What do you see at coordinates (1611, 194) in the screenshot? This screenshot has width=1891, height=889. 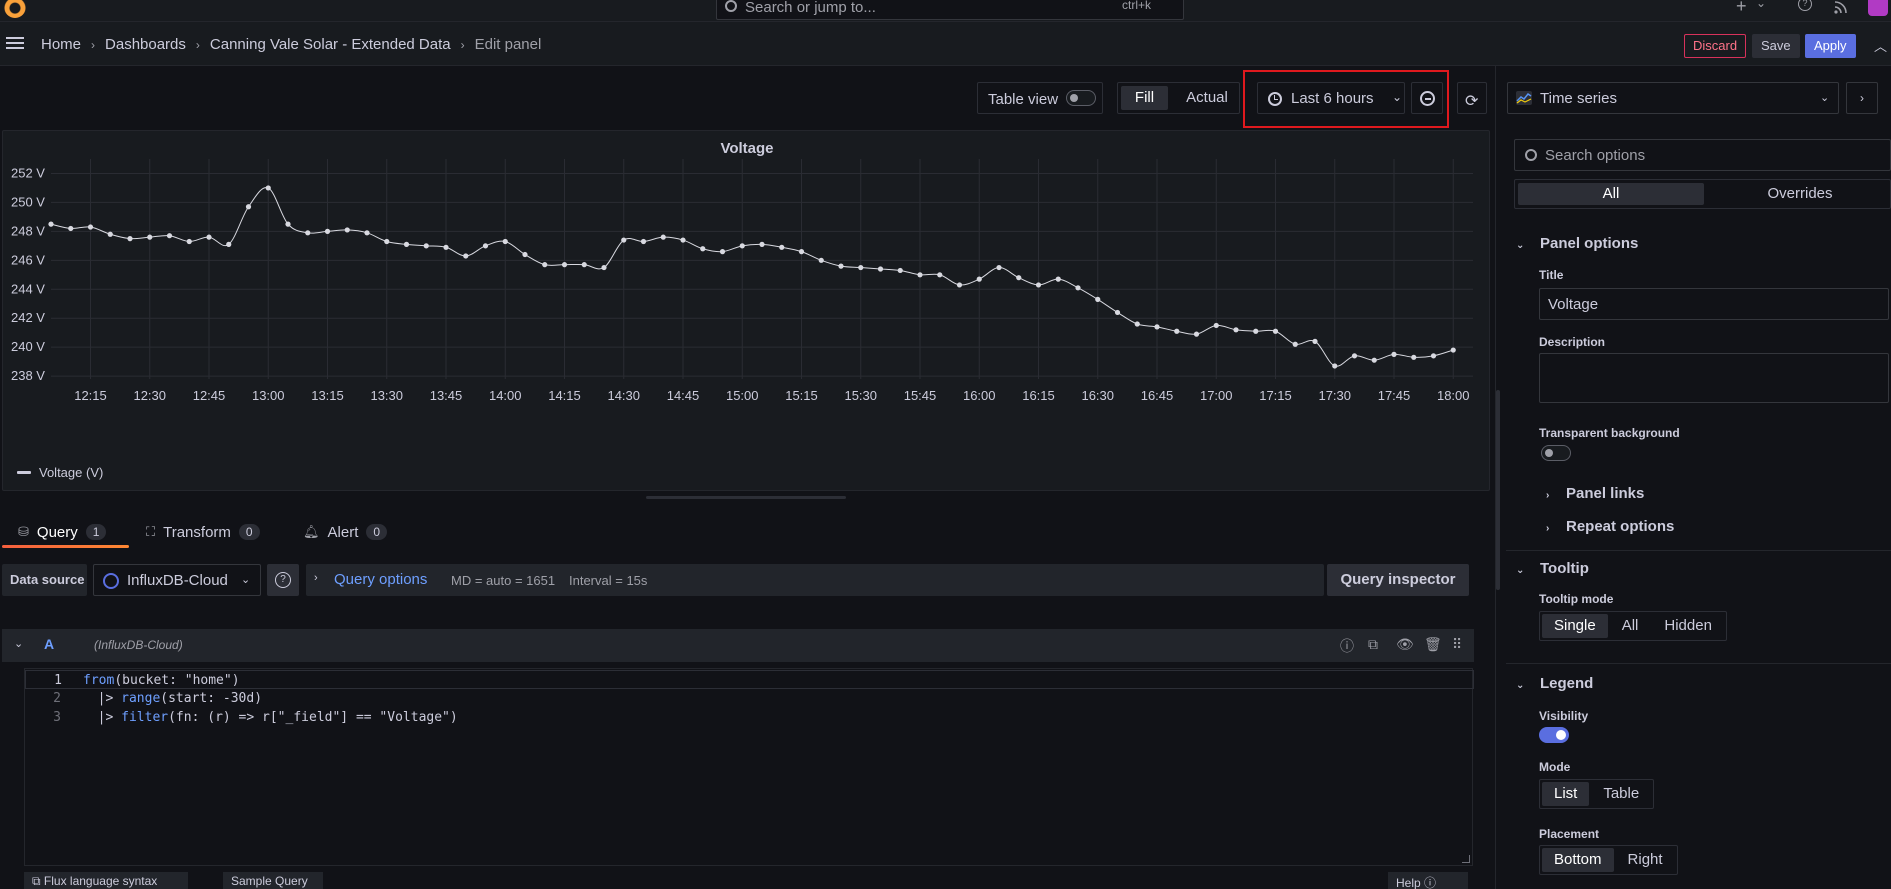 I see `tab-all: All` at bounding box center [1611, 194].